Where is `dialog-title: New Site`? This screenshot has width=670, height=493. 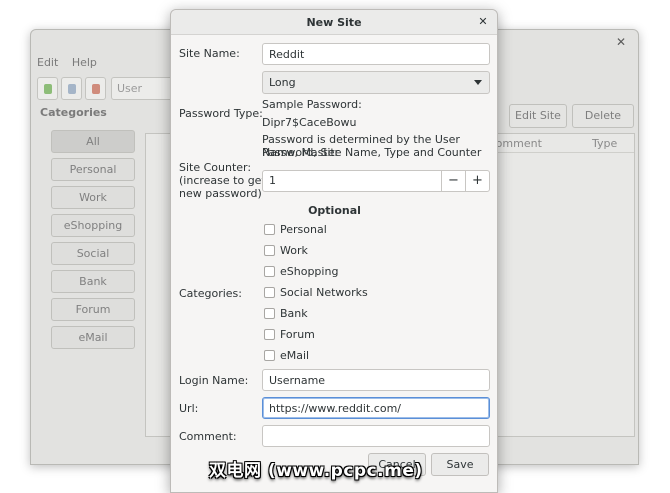
dialog-title: New Site is located at coordinates (334, 22).